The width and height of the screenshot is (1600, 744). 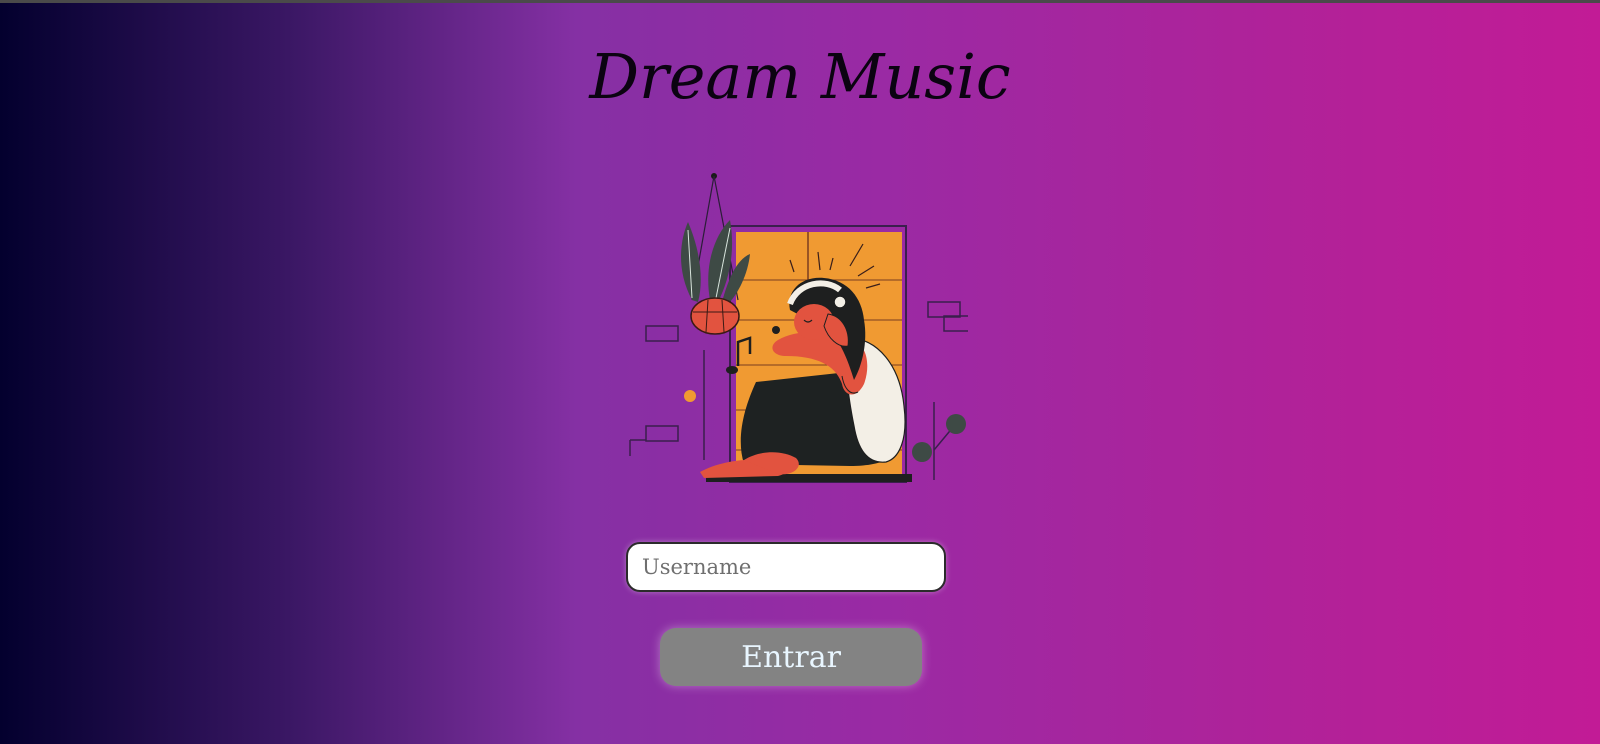 What do you see at coordinates (800, 1) in the screenshot?
I see `top-border` at bounding box center [800, 1].